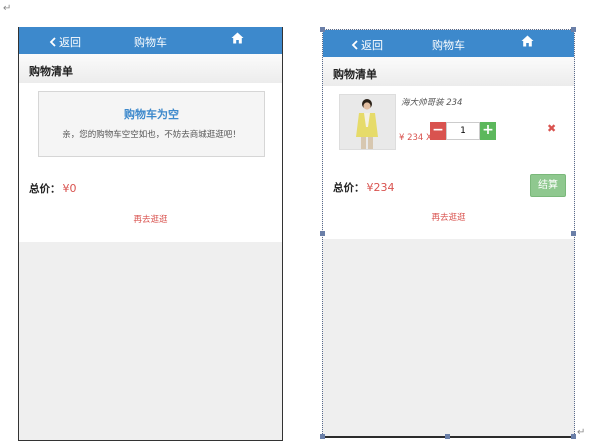 The width and height of the screenshot is (602, 445). I want to click on empty-cart-title: 购物车为空, so click(151, 114).